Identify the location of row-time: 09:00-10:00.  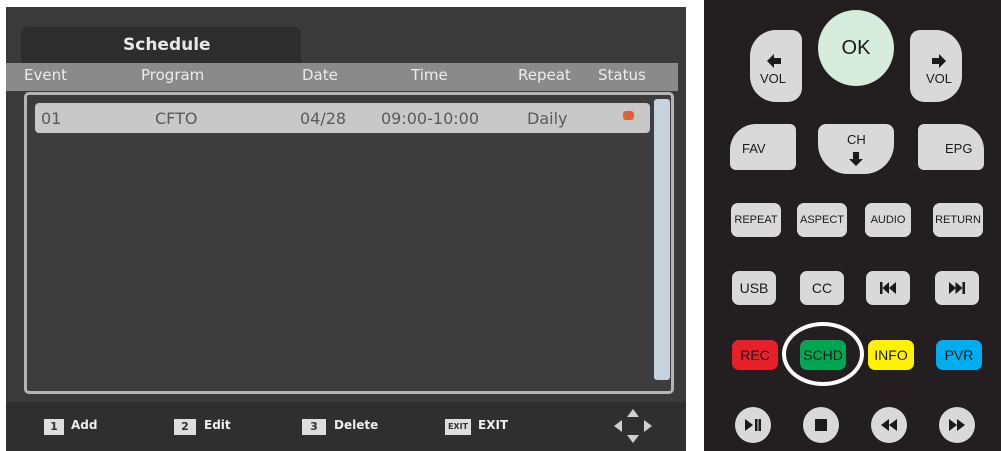
(430, 118).